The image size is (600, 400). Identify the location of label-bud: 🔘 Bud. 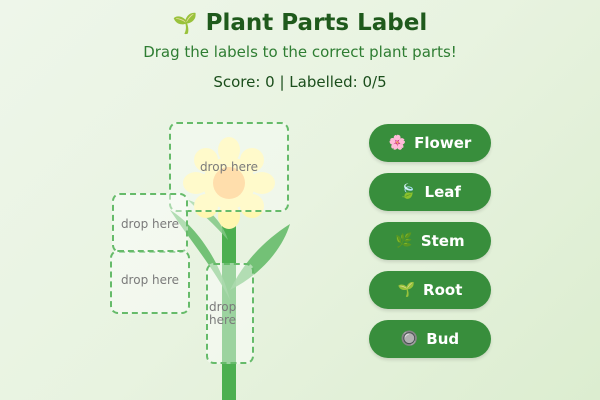
(430, 339).